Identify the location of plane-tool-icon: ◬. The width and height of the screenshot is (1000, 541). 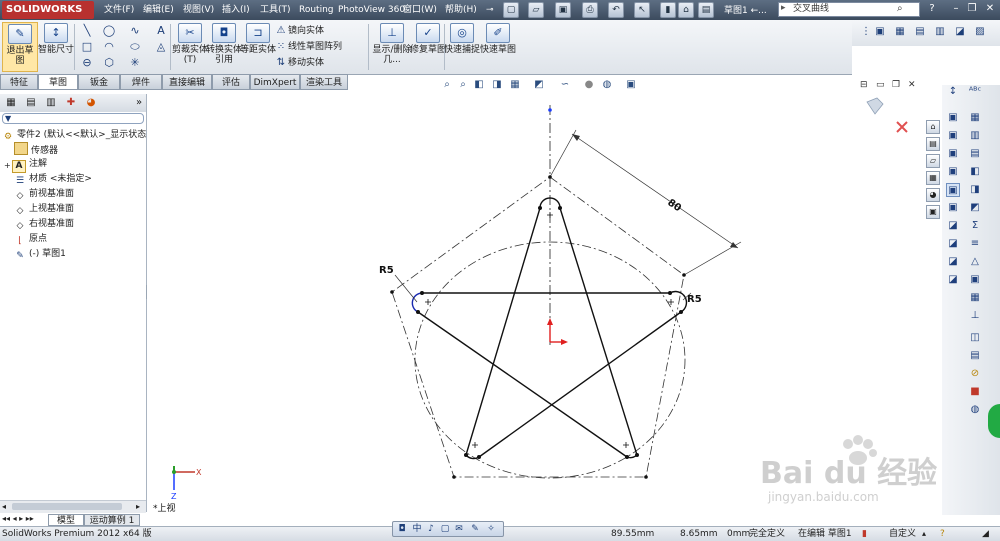
(161, 47).